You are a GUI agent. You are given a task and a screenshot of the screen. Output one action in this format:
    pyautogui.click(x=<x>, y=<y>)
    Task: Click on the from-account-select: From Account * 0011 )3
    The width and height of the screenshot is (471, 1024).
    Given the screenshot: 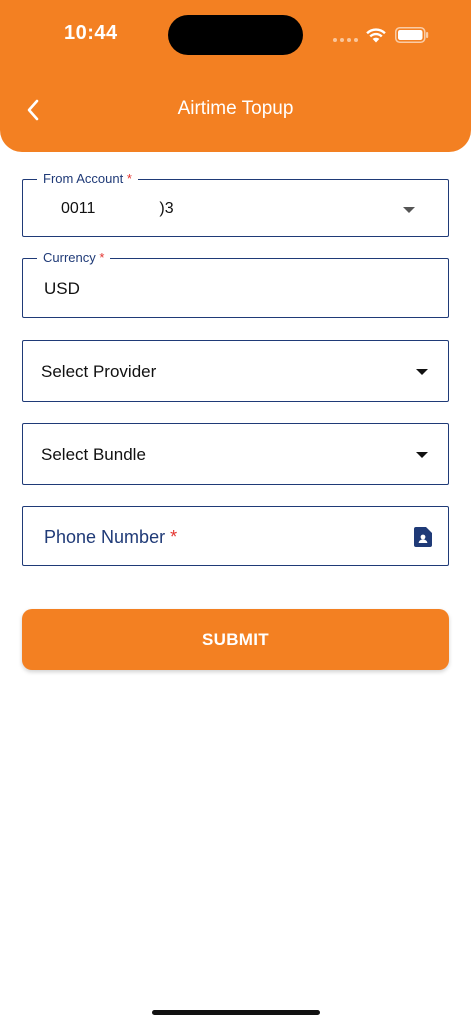 What is the action you would take?
    pyautogui.click(x=235, y=204)
    